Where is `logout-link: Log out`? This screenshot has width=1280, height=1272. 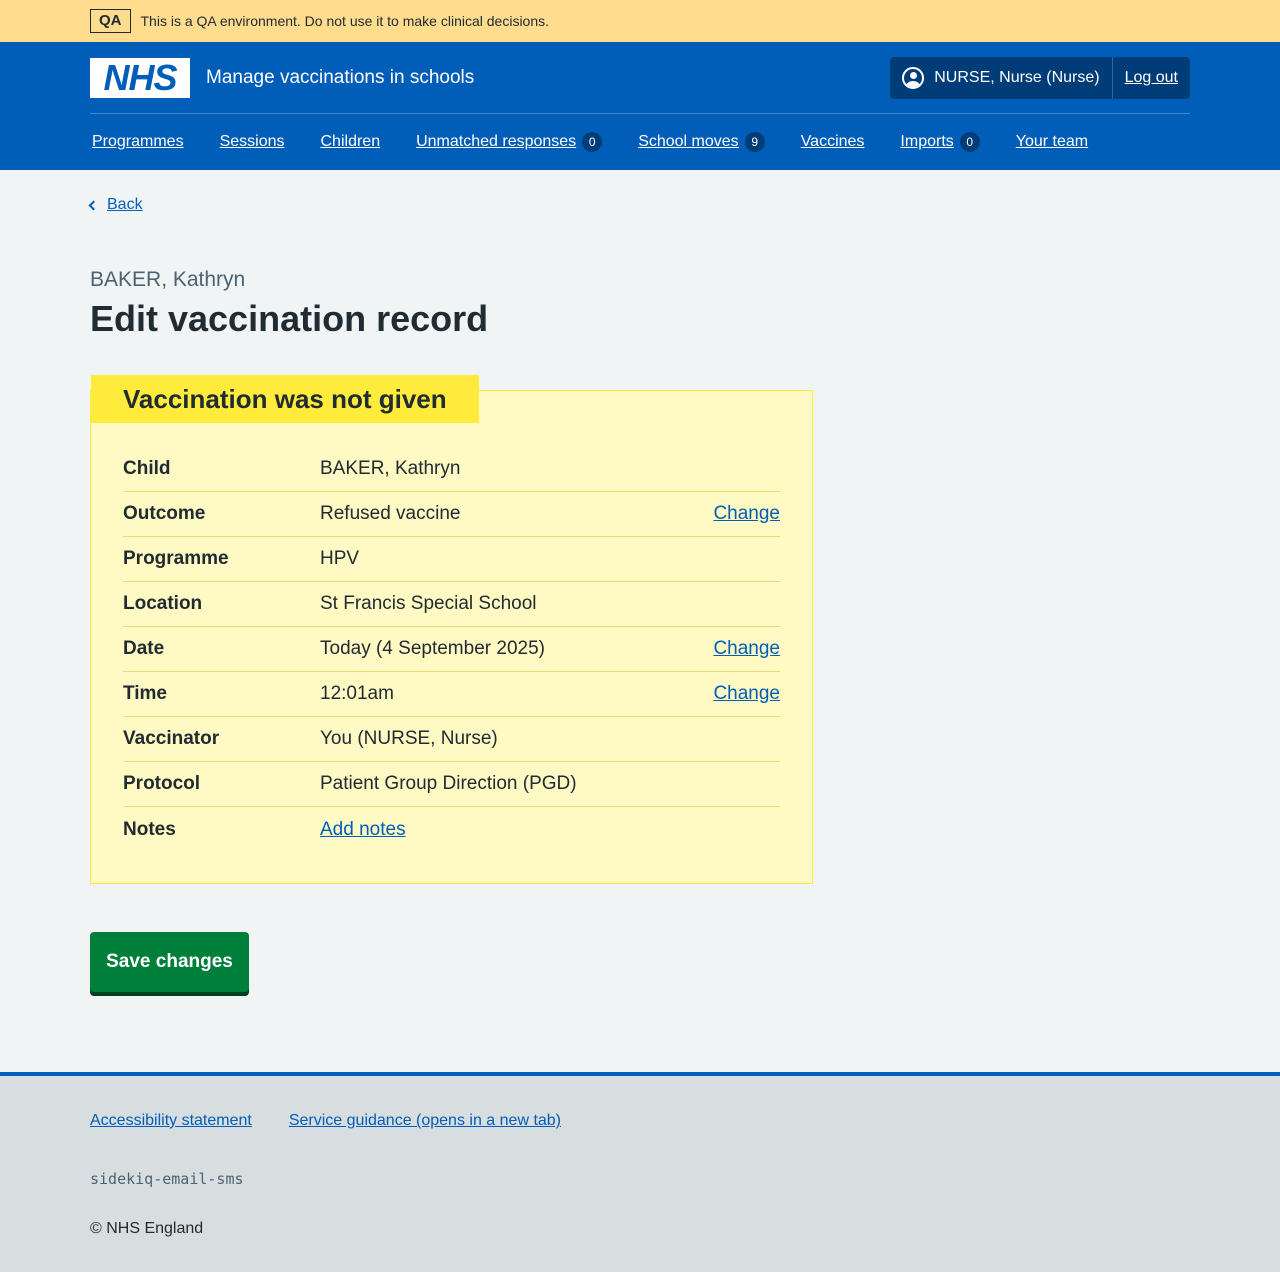 logout-link: Log out is located at coordinates (1151, 78).